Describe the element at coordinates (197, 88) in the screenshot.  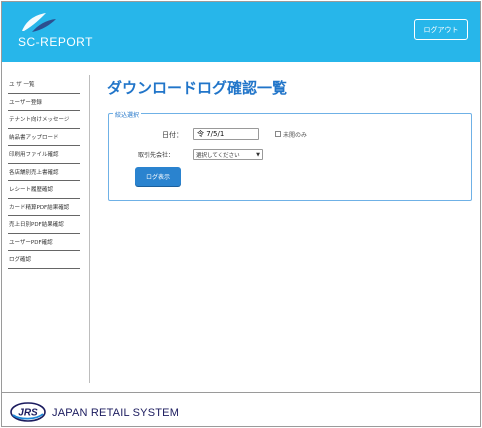
I see `page-title: ダウンロードログ確認一覧` at that location.